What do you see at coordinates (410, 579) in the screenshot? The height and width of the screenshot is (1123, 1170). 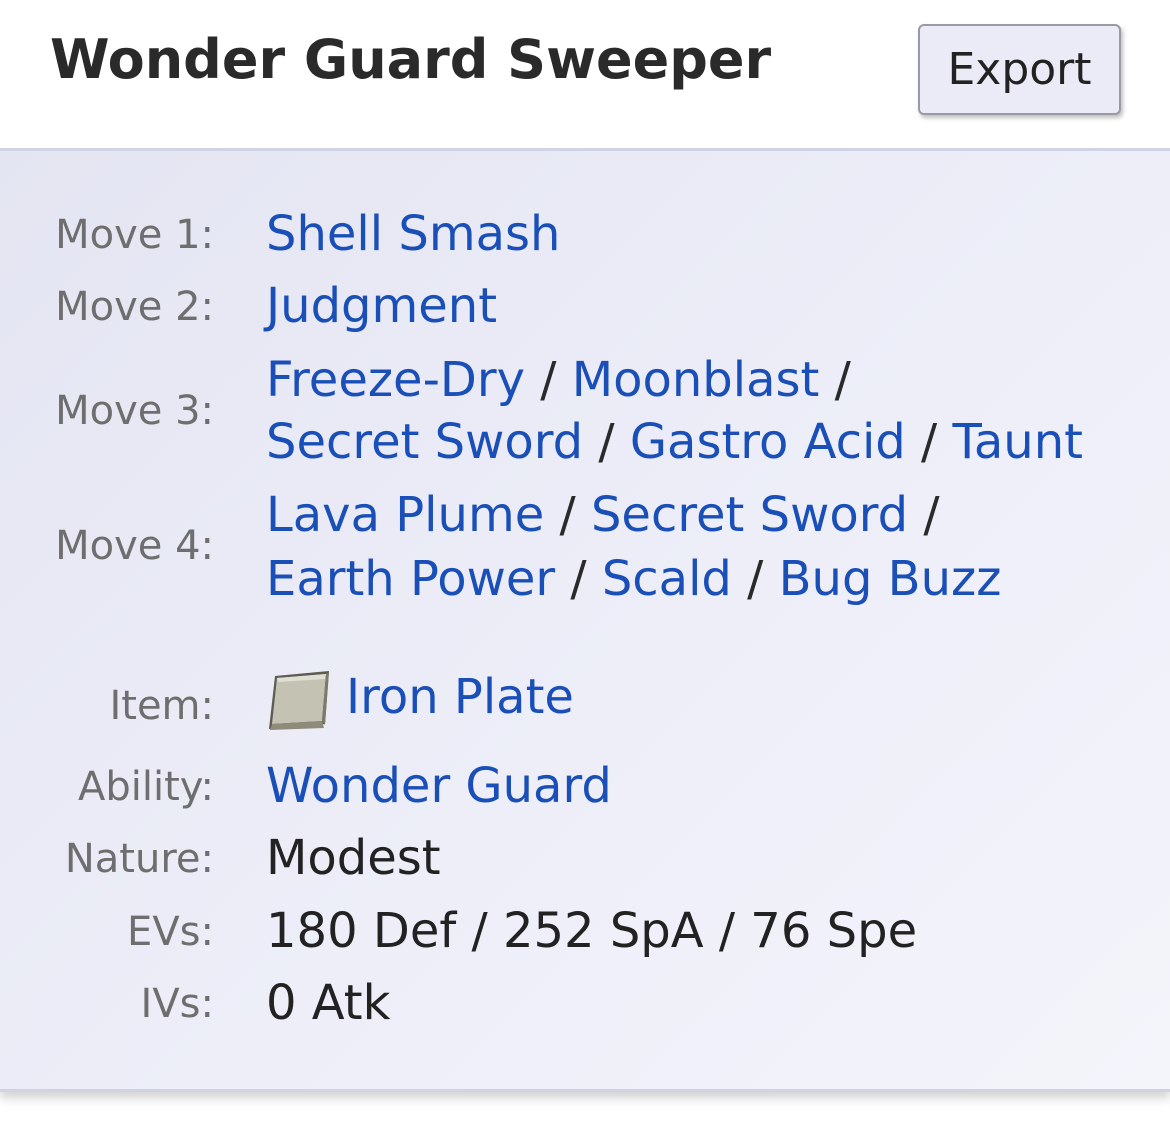 I see `move-link-earth-power: Earth Power` at bounding box center [410, 579].